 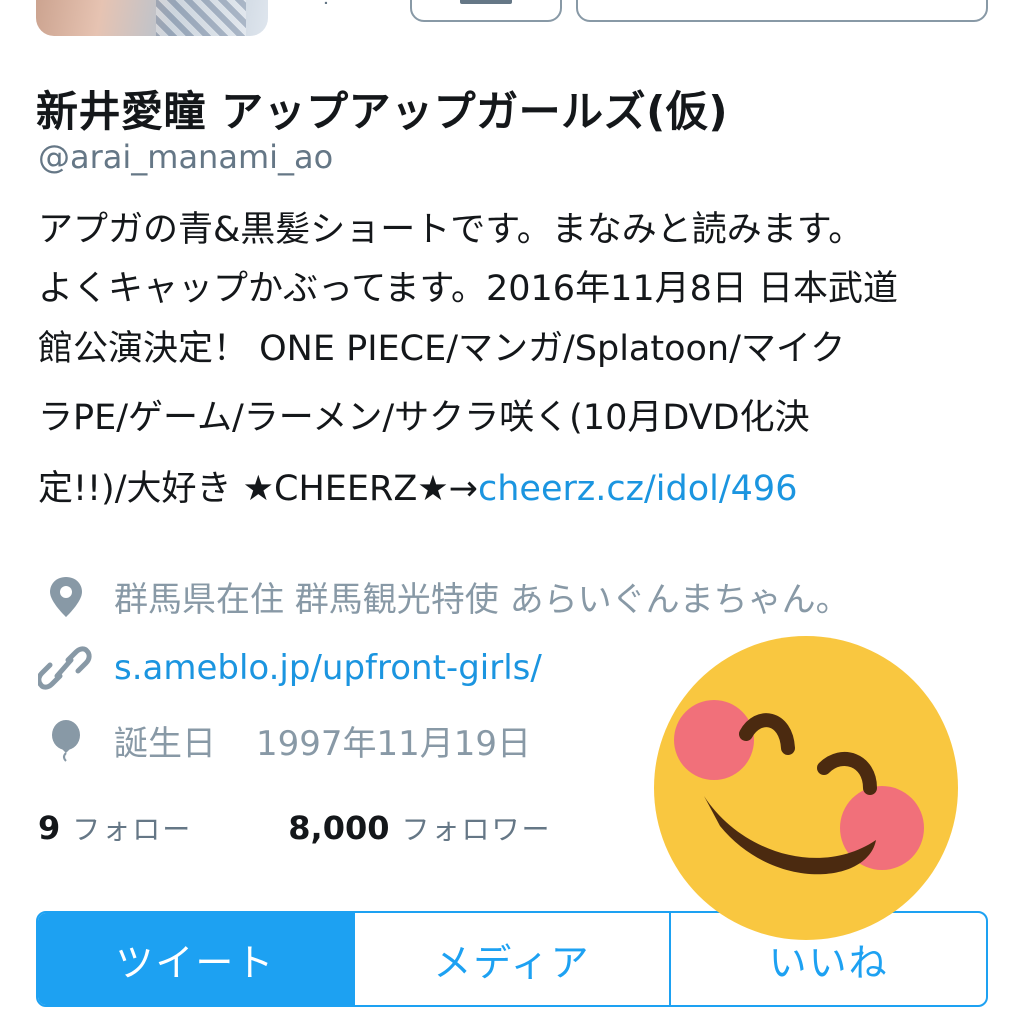 I want to click on smiling-face-emoji, so click(x=806, y=788).